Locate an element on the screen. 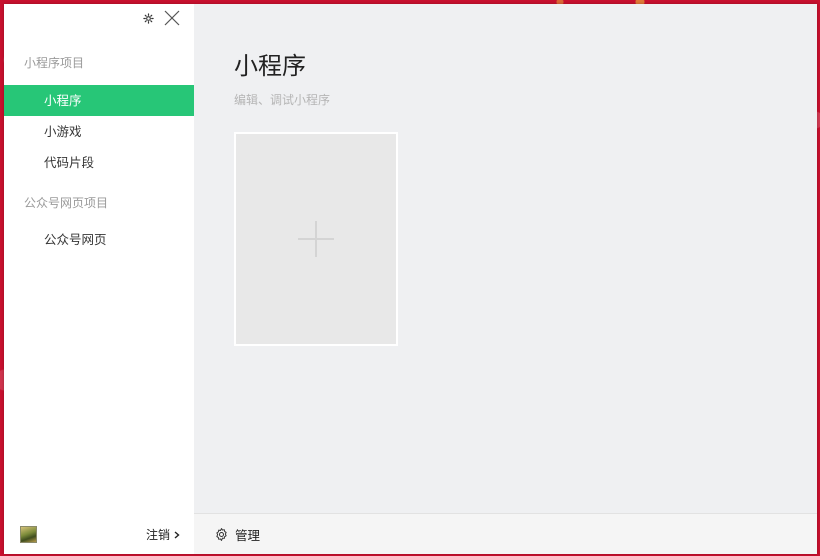 The height and width of the screenshot is (556, 820). page-subtitle: 编辑、调试小程序 is located at coordinates (282, 100).